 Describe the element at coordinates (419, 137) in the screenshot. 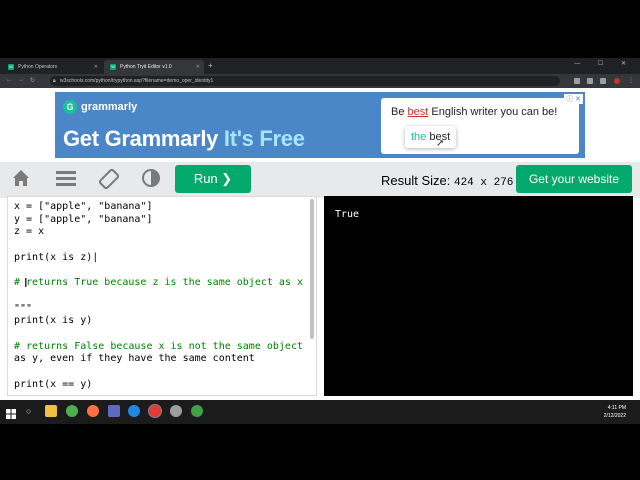

I see `ad-suggest-green: the` at that location.